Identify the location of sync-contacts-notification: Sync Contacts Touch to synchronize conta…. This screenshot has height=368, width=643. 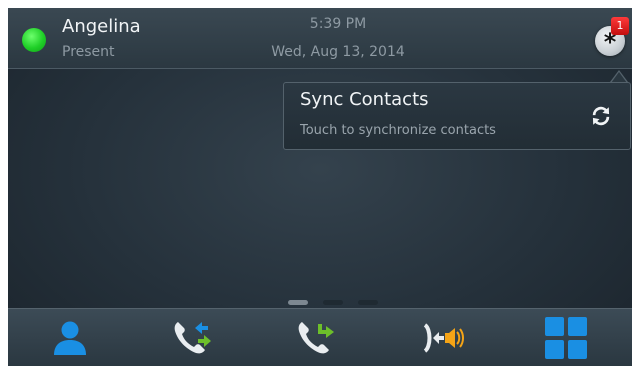
(457, 116).